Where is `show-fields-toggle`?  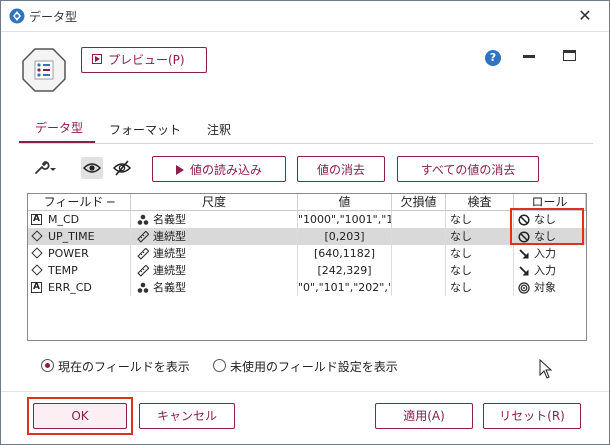
show-fields-toggle is located at coordinates (92, 168).